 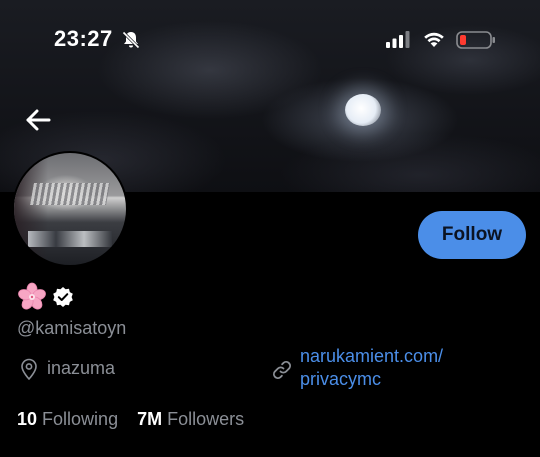 What do you see at coordinates (400, 368) in the screenshot?
I see `profile-website-link: narukamient.com/ privacymc` at bounding box center [400, 368].